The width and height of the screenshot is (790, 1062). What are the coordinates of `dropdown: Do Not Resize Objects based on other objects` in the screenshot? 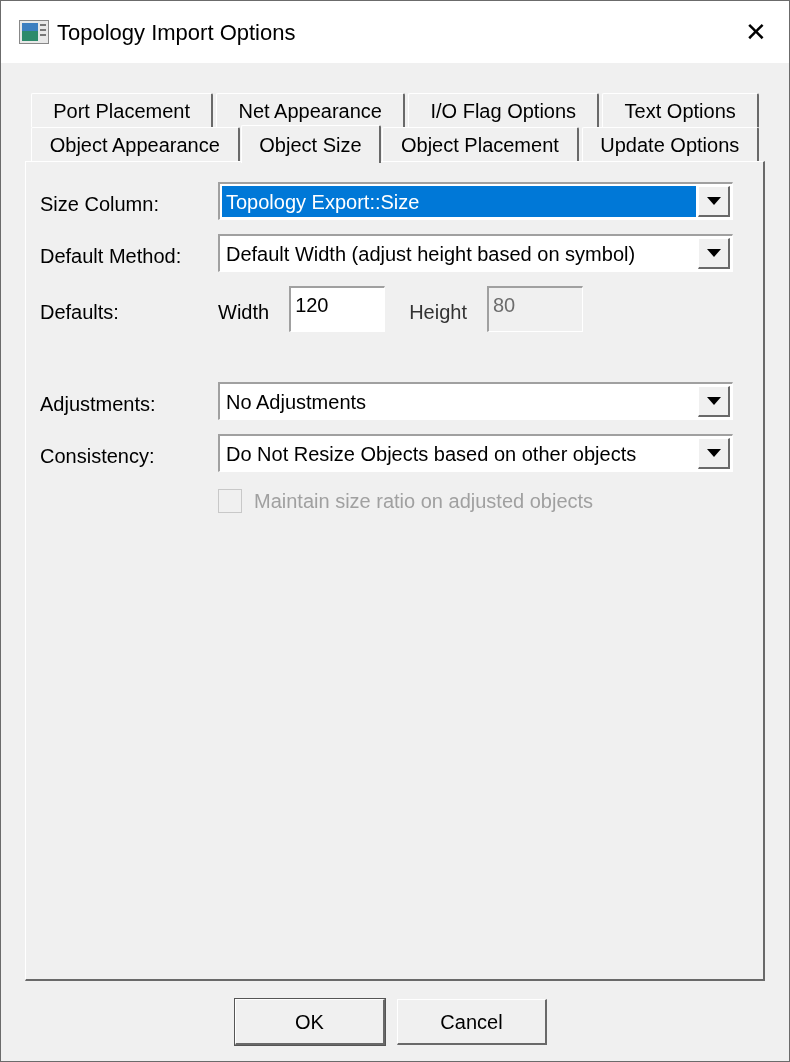 It's located at (475, 453).